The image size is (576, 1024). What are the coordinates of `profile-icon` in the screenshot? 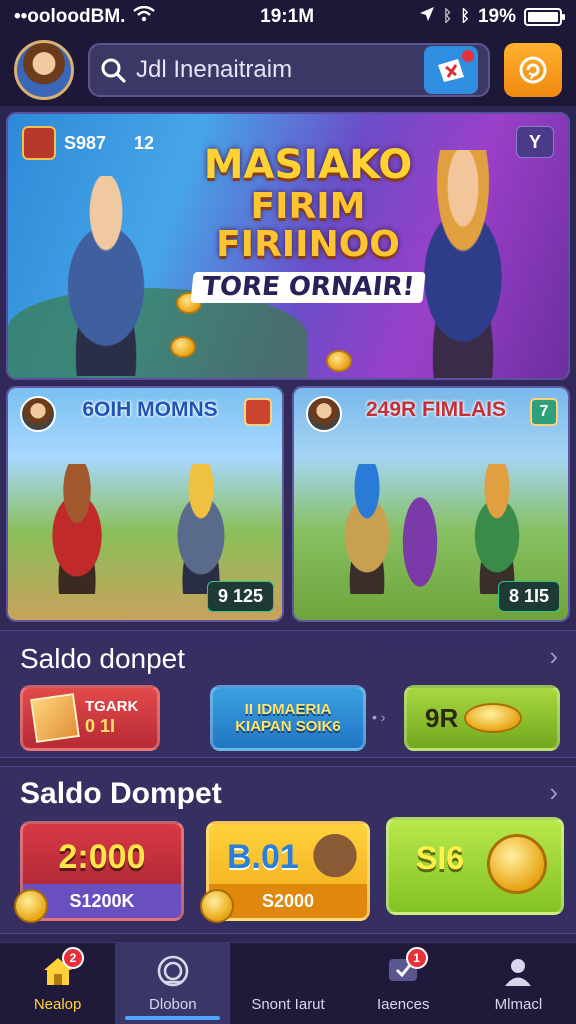 It's located at (518, 971).